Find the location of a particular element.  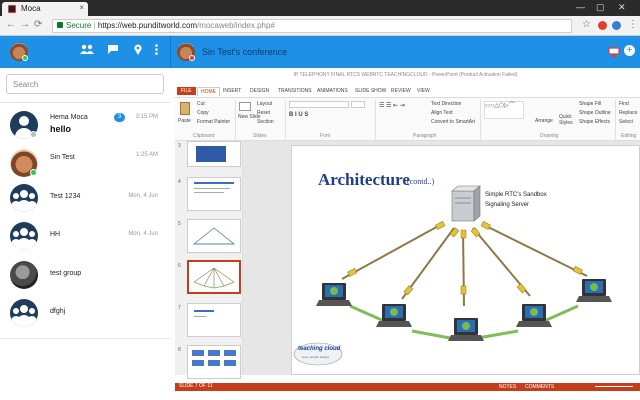

paste-button: Paste is located at coordinates (184, 121).